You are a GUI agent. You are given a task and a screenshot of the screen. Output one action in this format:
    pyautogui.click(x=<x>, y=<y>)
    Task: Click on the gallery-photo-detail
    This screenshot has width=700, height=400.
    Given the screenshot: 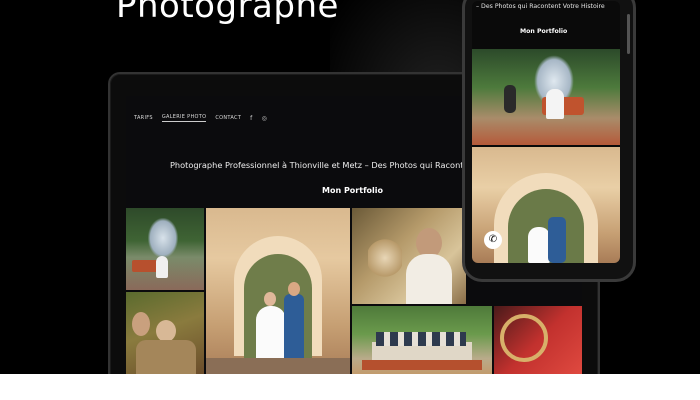 What is the action you would take?
    pyautogui.click(x=538, y=341)
    